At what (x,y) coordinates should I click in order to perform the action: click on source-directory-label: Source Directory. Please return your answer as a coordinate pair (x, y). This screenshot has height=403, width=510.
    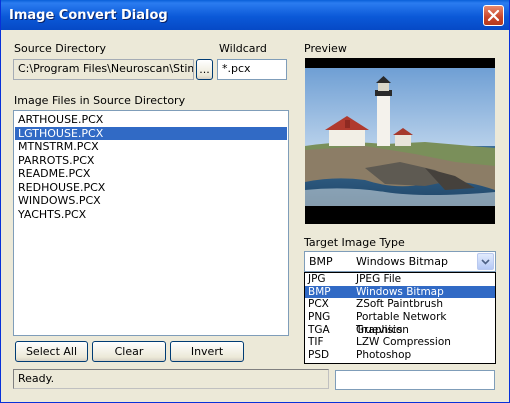
    Looking at the image, I should click on (60, 48).